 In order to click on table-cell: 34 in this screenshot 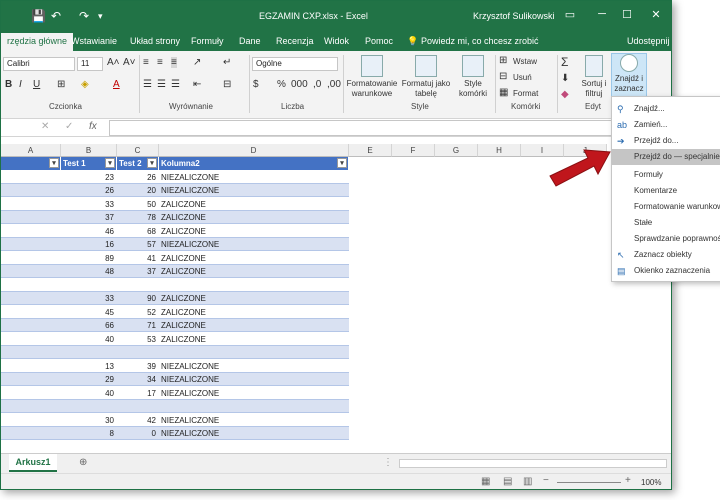, I will do `click(138, 379)`.